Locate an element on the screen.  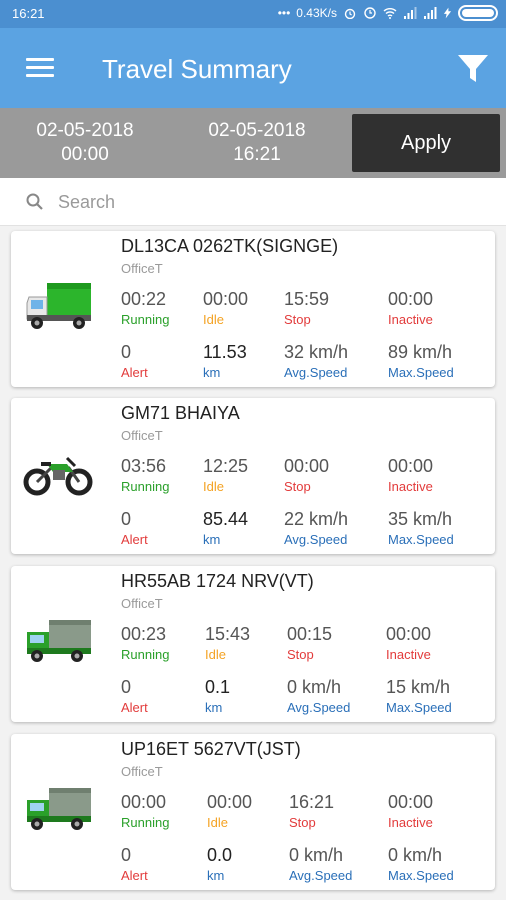
distance-value: 0.0 is located at coordinates (220, 855).